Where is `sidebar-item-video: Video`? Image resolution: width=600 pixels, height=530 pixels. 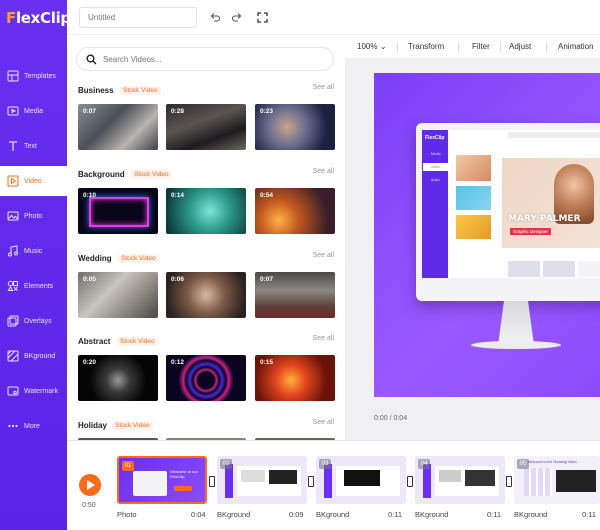 sidebar-item-video: Video is located at coordinates (33, 181).